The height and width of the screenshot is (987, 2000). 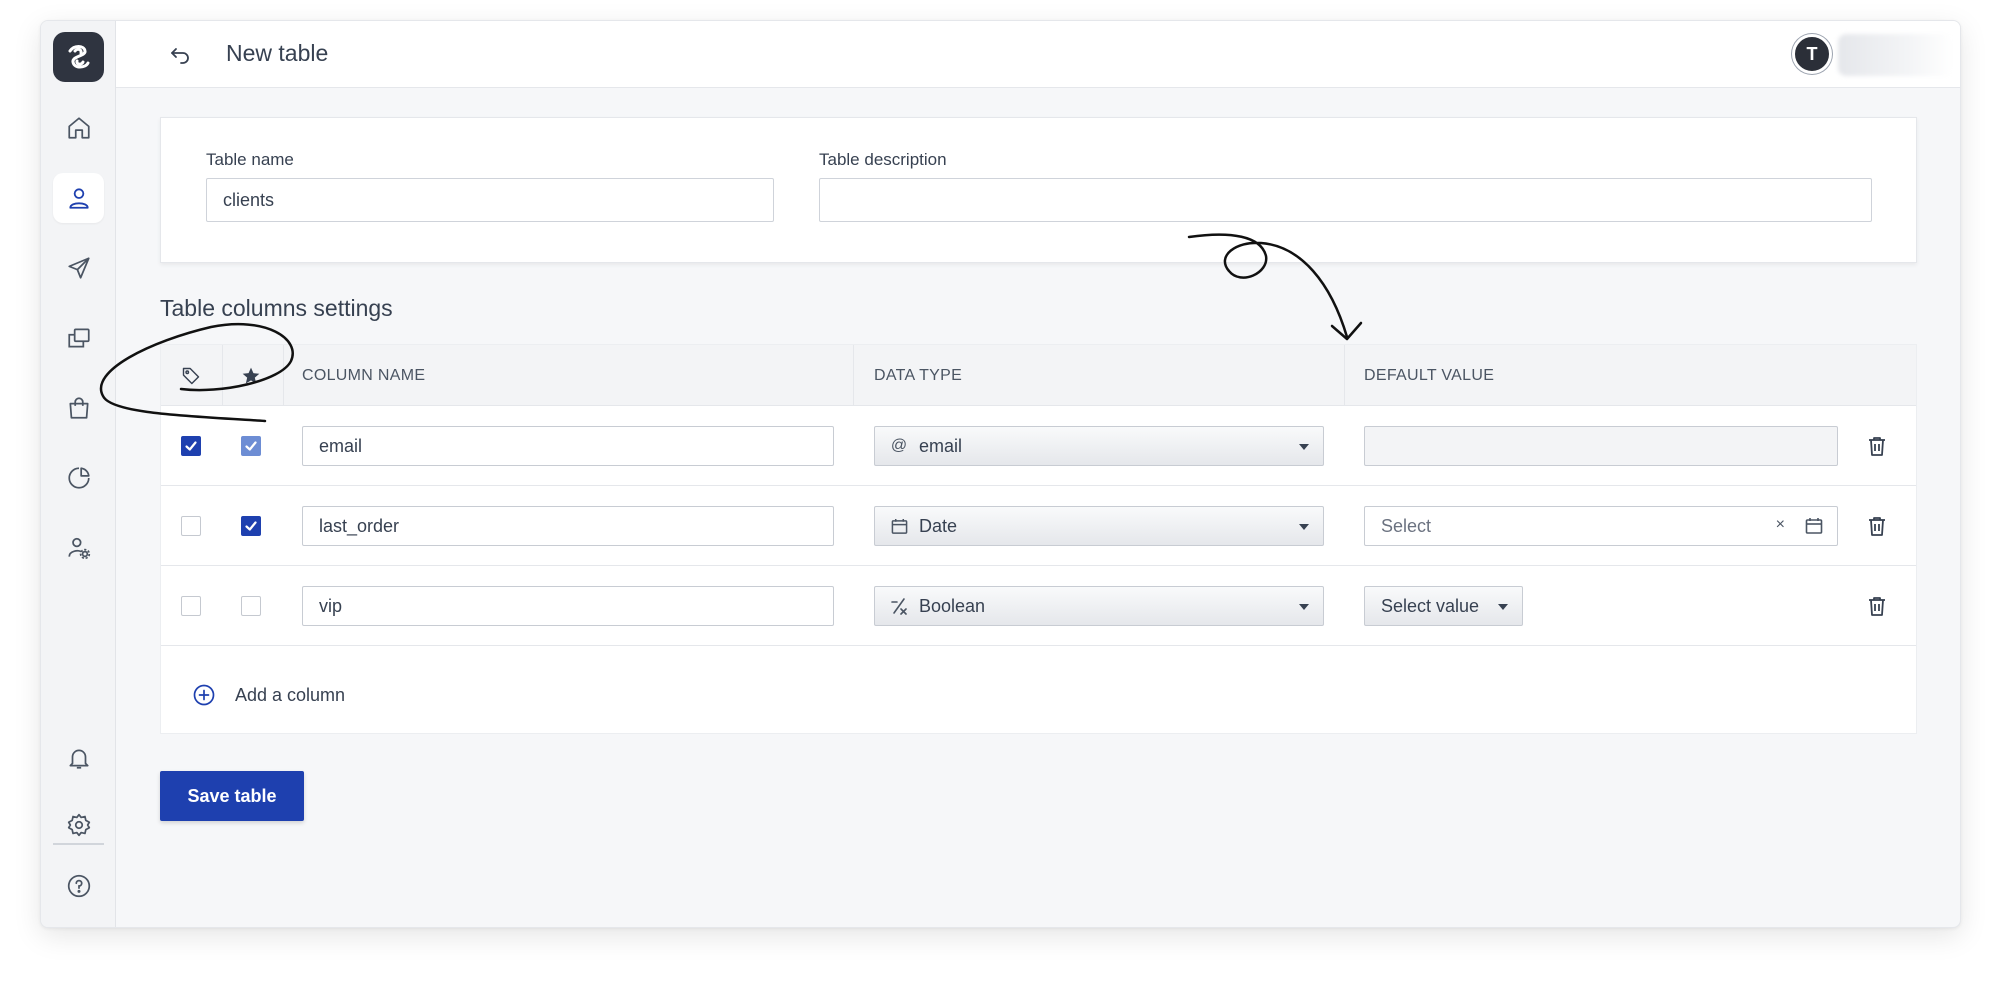 I want to click on sidebar-item-campaigns, so click(x=78, y=268).